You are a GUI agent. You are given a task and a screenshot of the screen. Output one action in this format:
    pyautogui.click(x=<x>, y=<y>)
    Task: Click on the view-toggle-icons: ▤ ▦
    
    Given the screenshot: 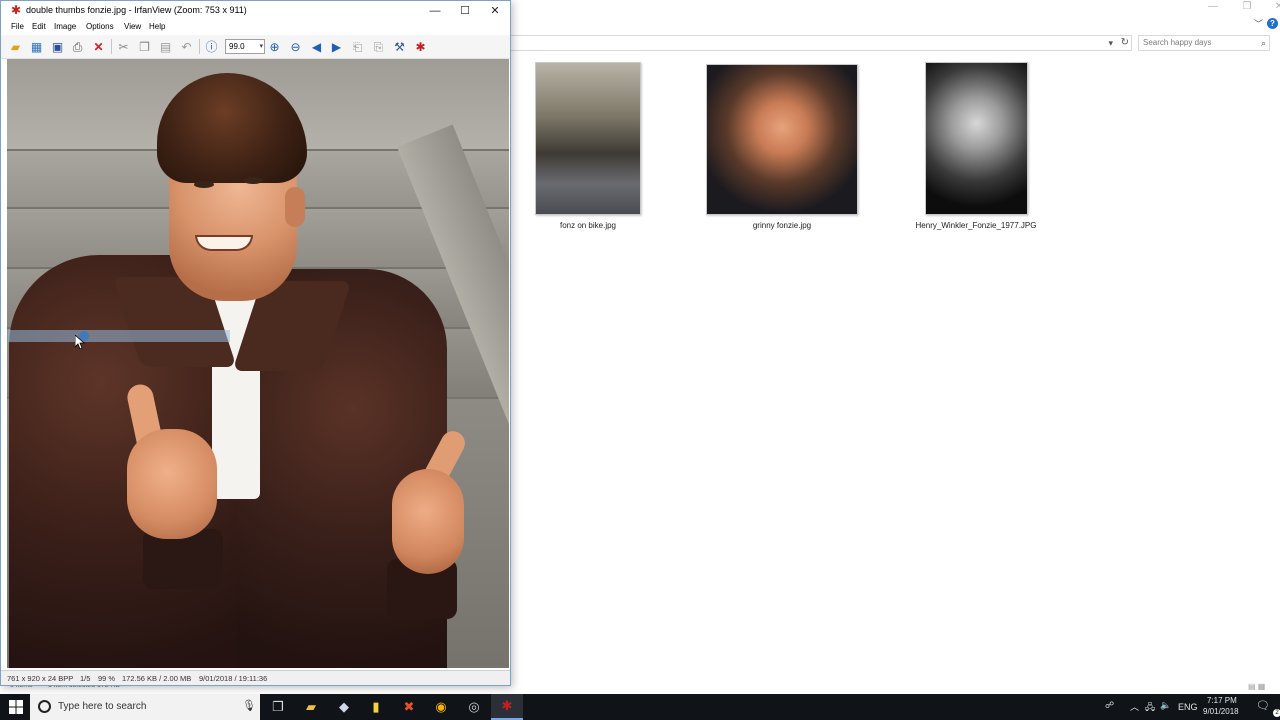 What is the action you would take?
    pyautogui.click(x=1256, y=686)
    